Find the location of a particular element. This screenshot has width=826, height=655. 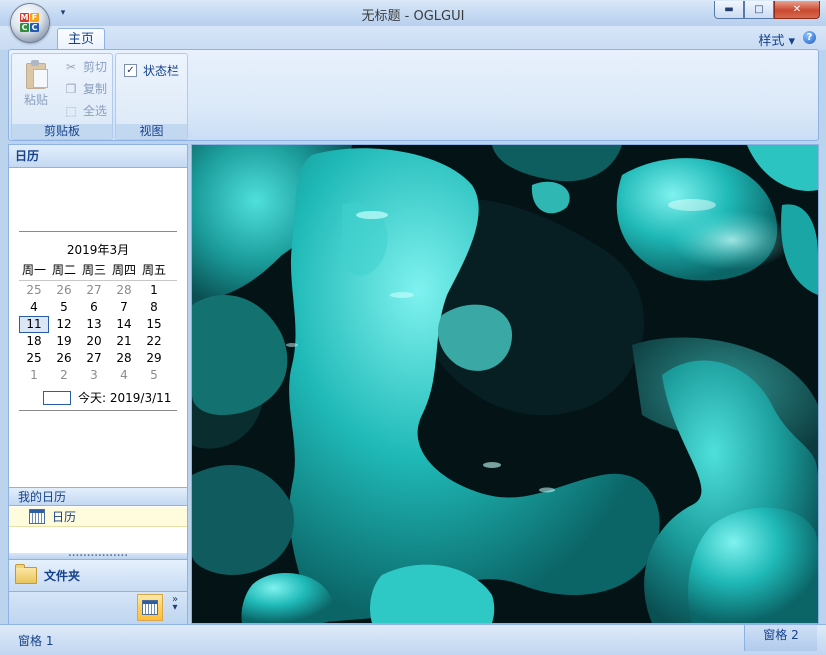

calendar-week-row: 4 5 6 7 8 is located at coordinates (98, 307).